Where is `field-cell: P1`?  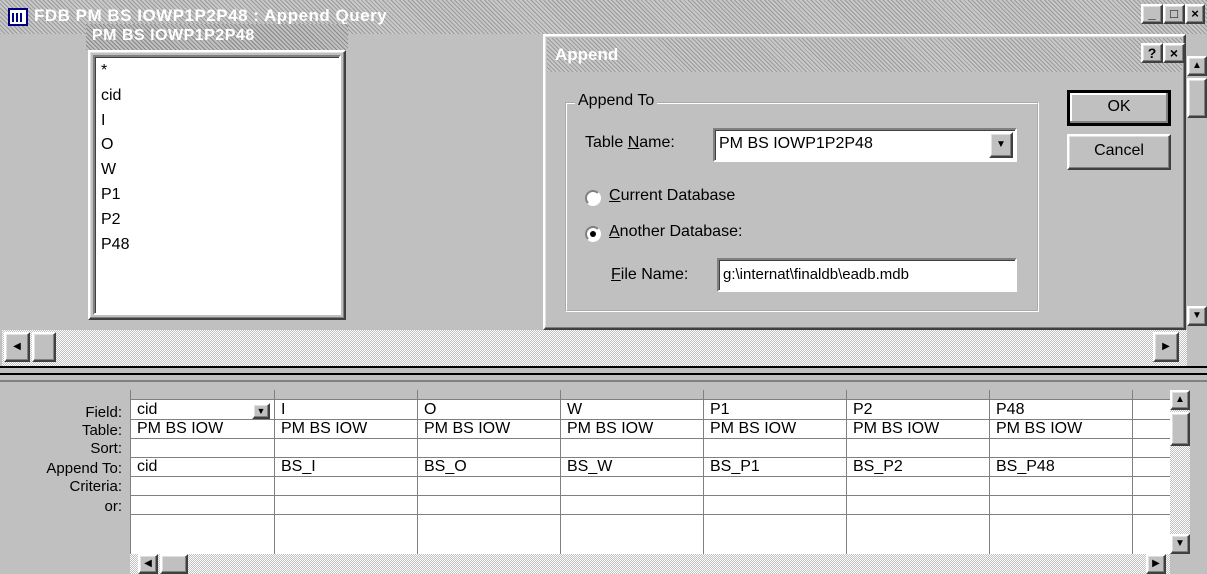
field-cell: P1 is located at coordinates (775, 410).